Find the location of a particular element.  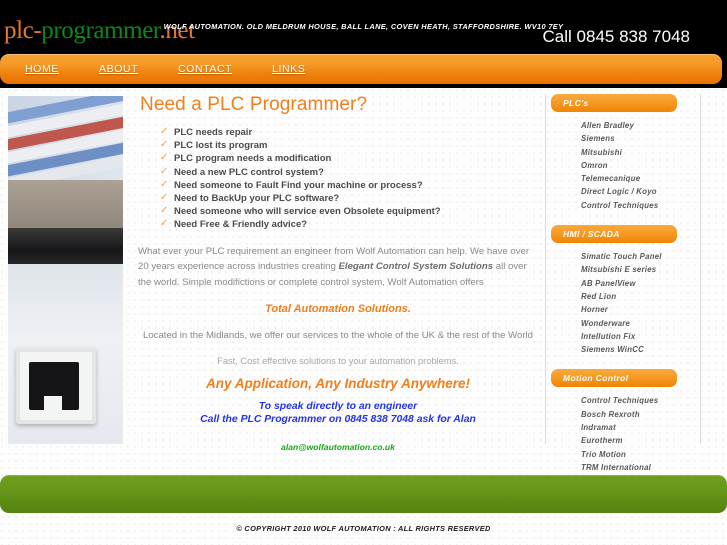

nav-item-contact: CONTACT is located at coordinates (205, 69).